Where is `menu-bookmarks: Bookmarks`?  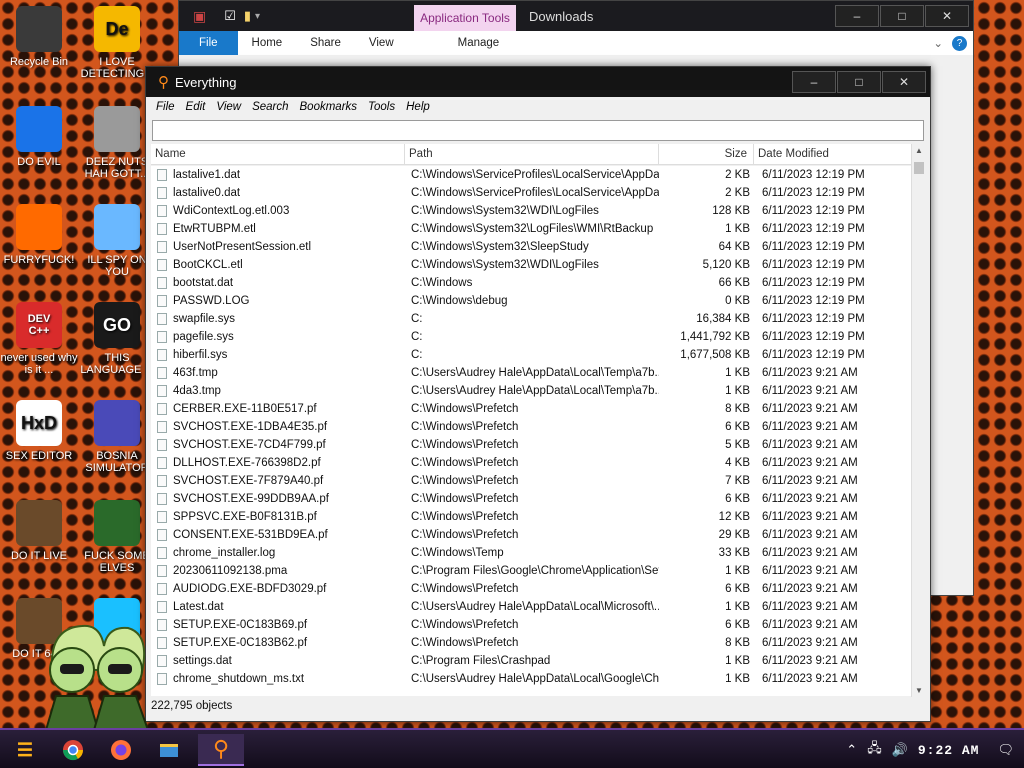 menu-bookmarks: Bookmarks is located at coordinates (330, 107).